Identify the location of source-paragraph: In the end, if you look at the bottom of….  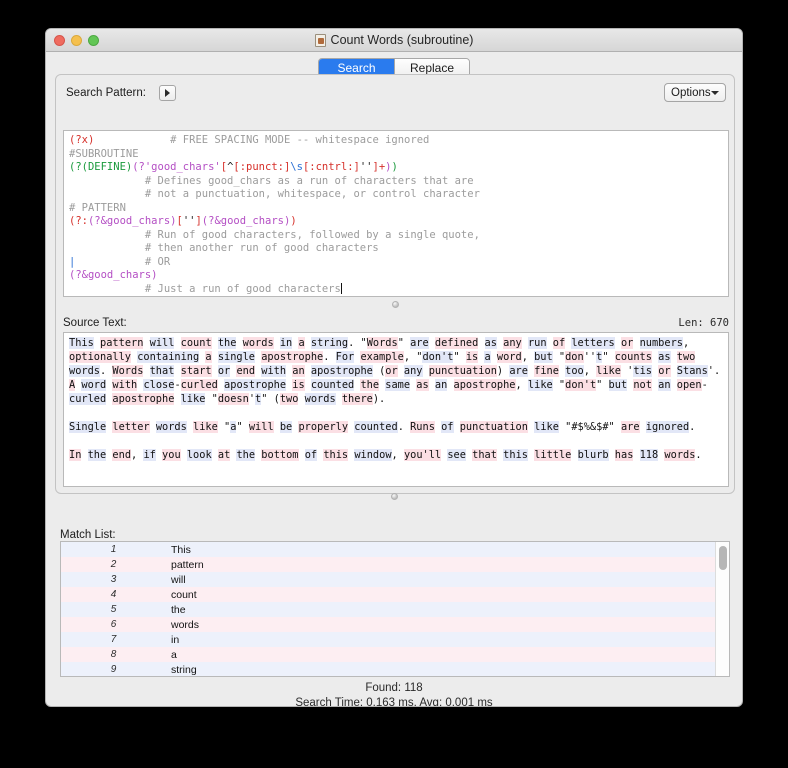
(385, 455).